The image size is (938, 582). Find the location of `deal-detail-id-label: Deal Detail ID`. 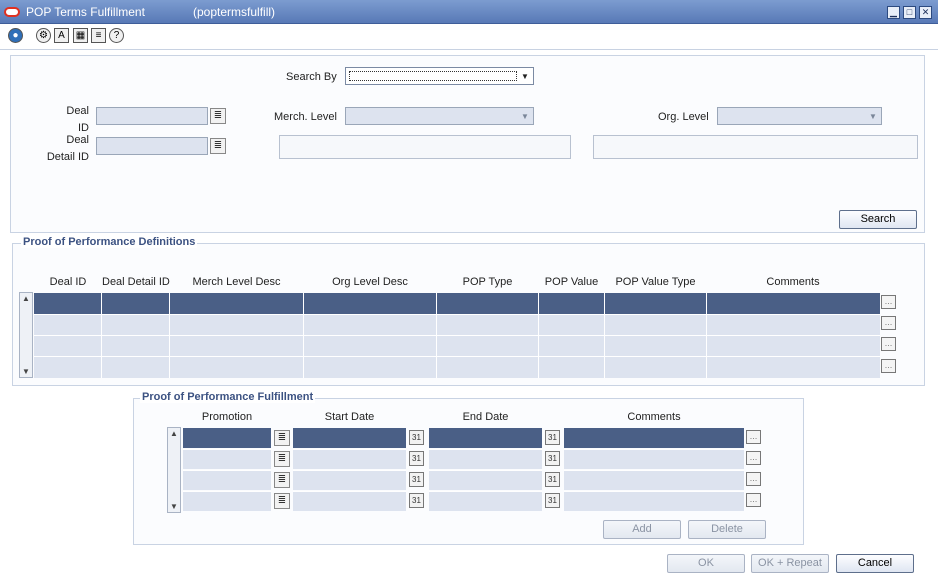

deal-detail-id-label: Deal Detail ID is located at coordinates (67, 148).